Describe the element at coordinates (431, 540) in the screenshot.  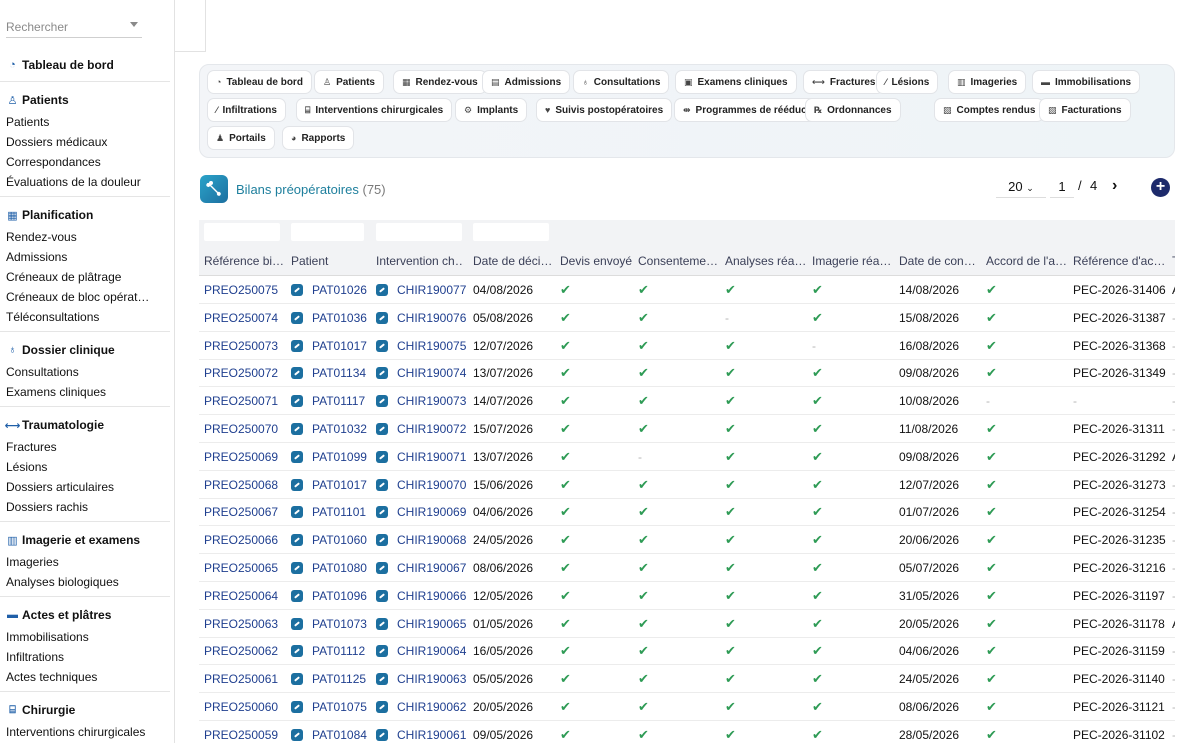
I see `cell-link-text: CHIR190068` at that location.